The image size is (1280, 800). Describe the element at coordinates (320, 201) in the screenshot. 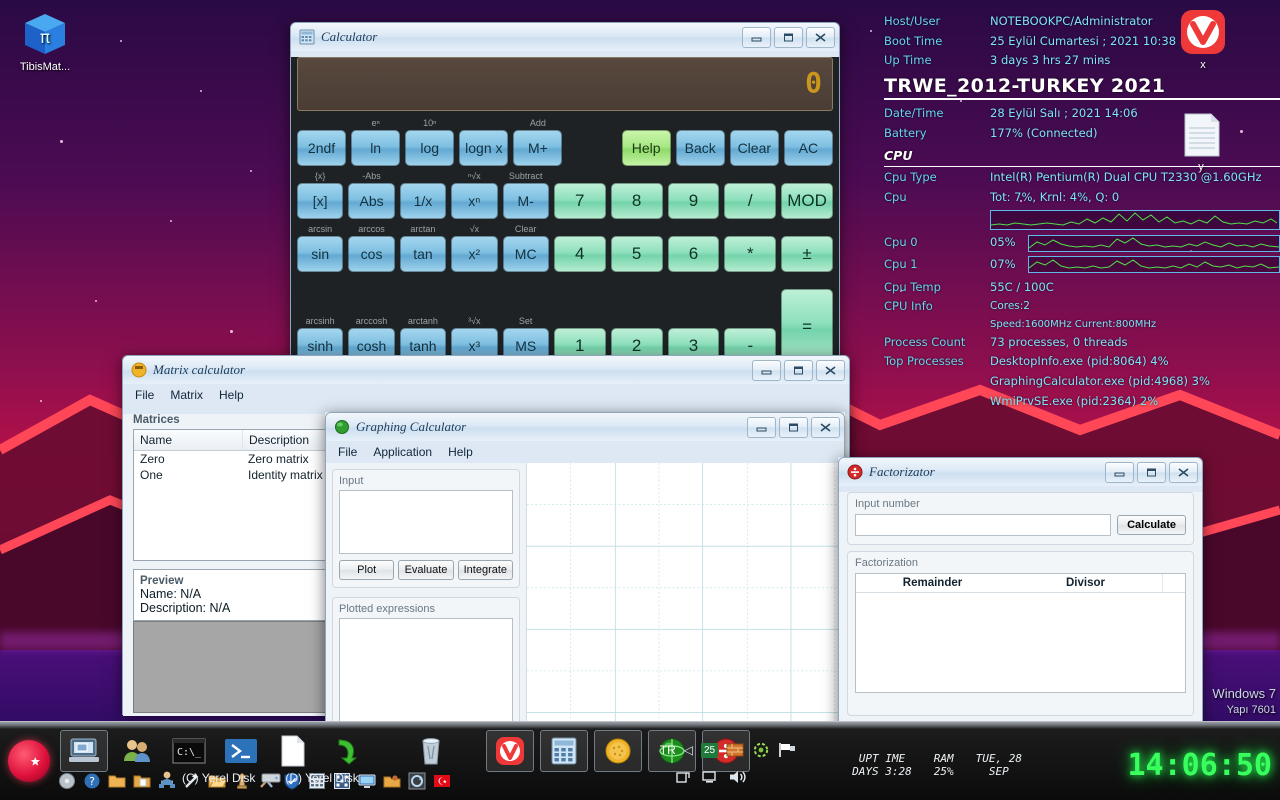

I see `key-label: [x]` at that location.